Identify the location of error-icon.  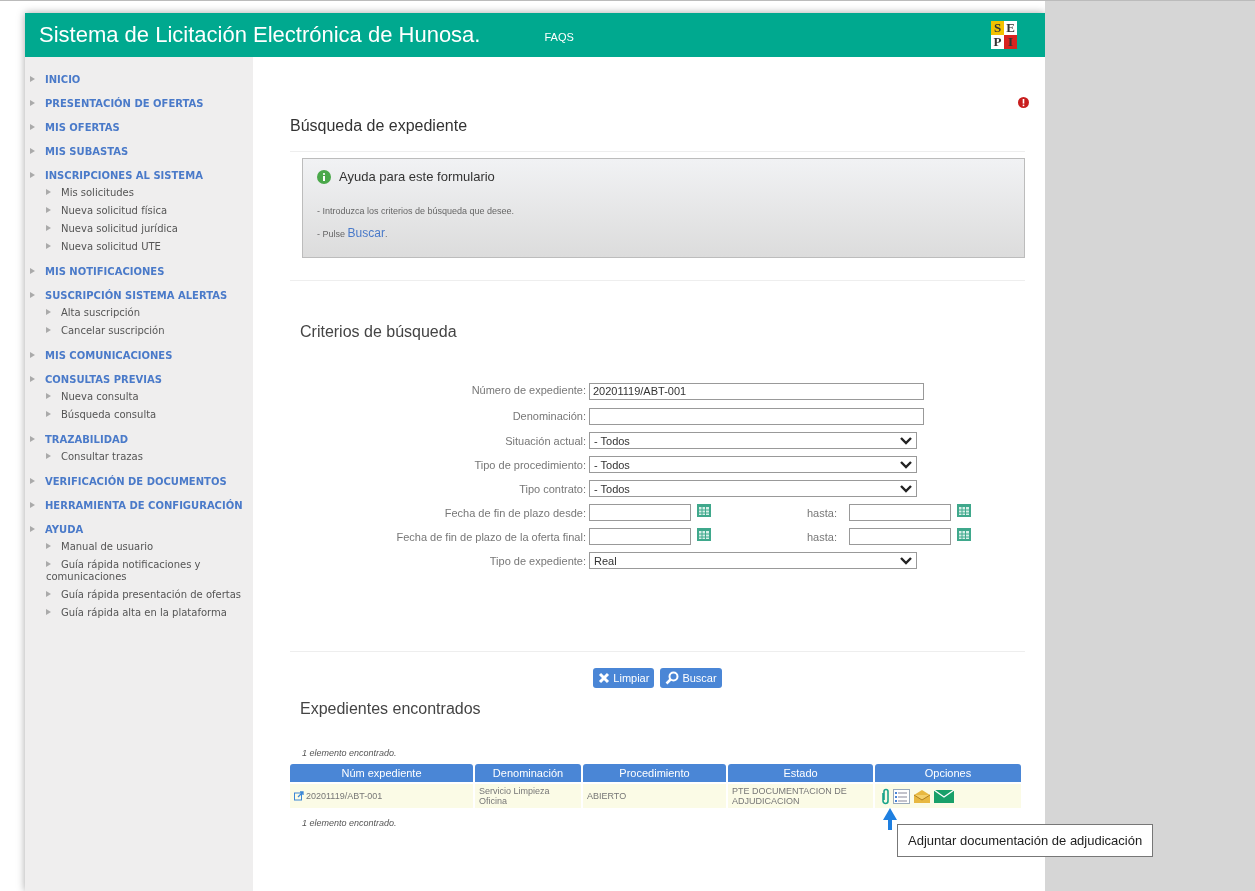
(1023, 102).